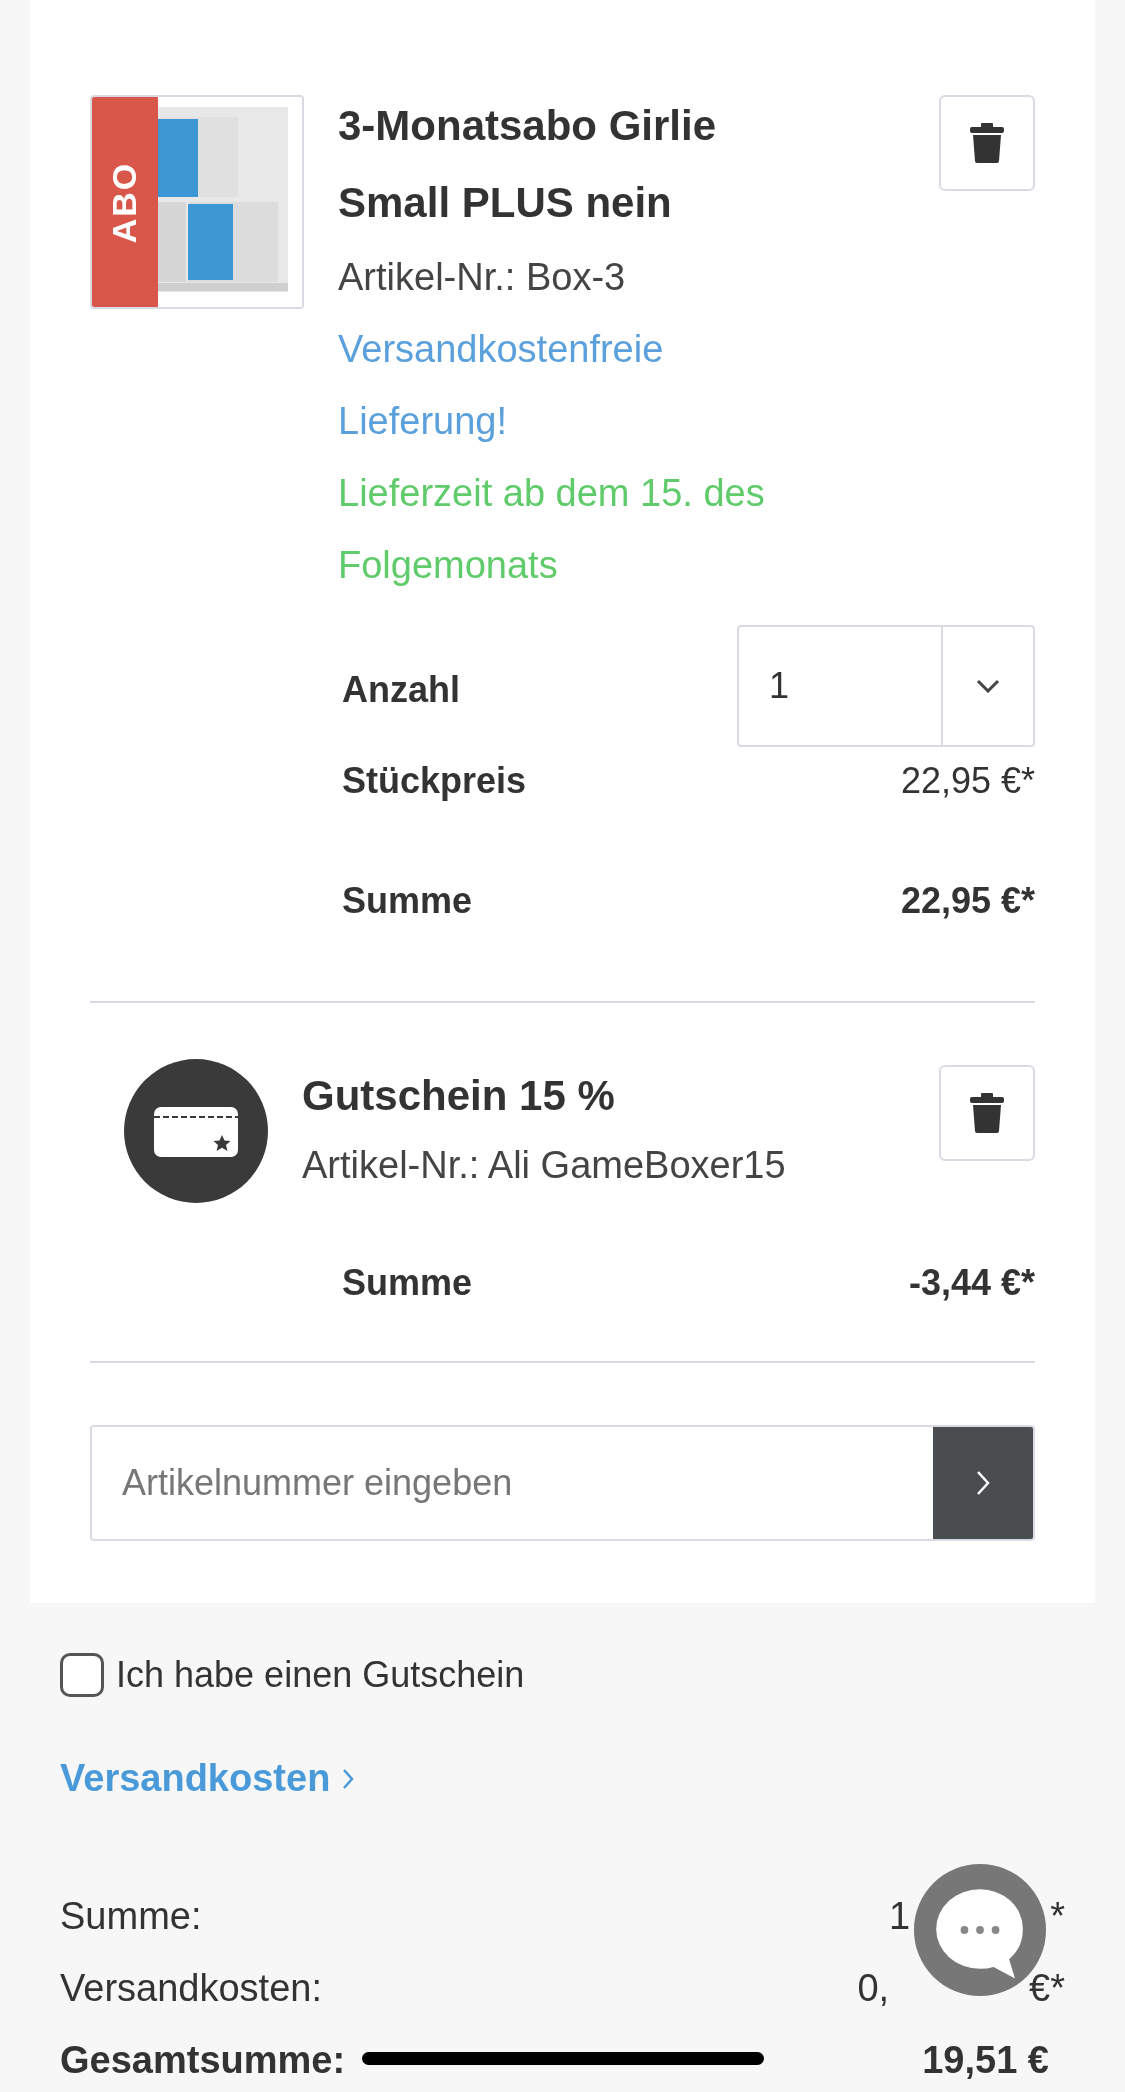 This screenshot has height=2092, width=1125. Describe the element at coordinates (971, 1283) in the screenshot. I see `sum-value: -3,44 €*` at that location.